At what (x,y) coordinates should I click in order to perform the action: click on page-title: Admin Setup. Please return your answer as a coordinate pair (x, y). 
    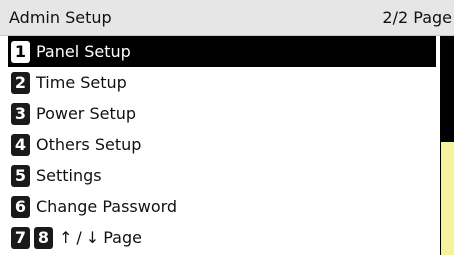
    Looking at the image, I should click on (60, 17).